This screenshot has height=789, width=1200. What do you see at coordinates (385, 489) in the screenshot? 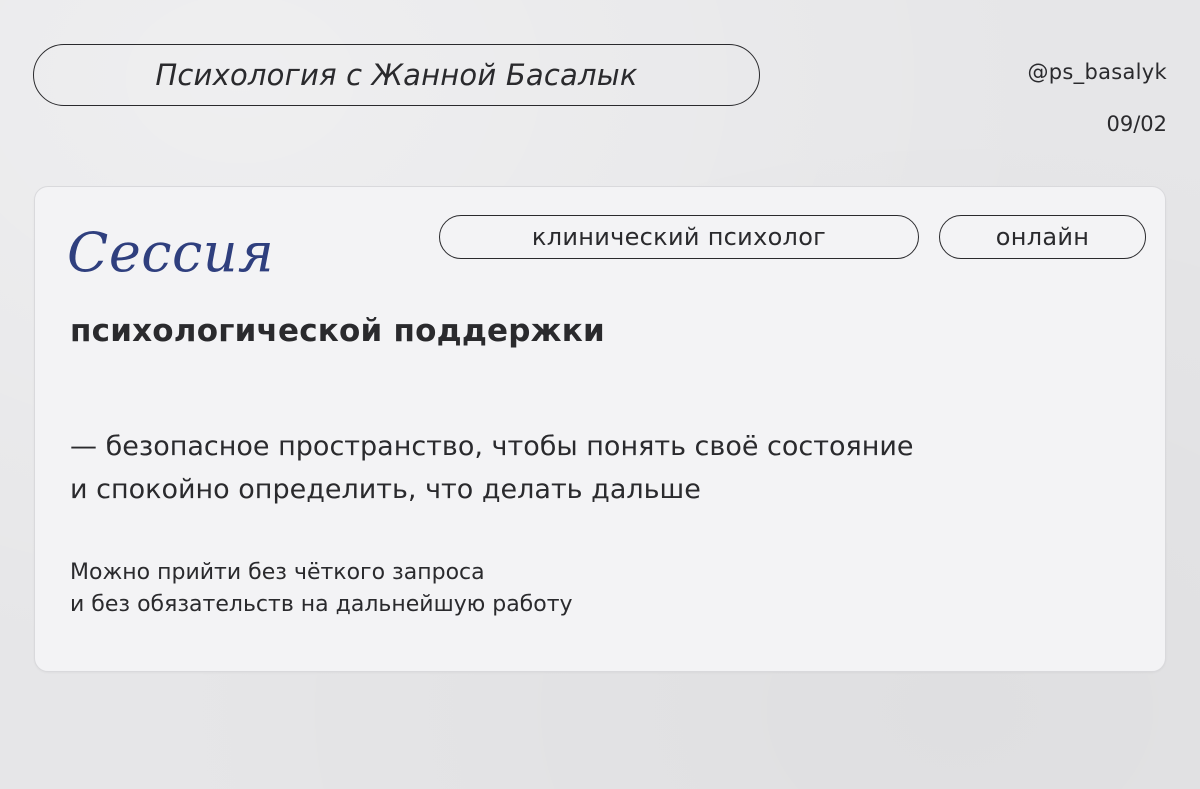
I see `lead-line-2: и спокойно определить, что делать дальше` at bounding box center [385, 489].